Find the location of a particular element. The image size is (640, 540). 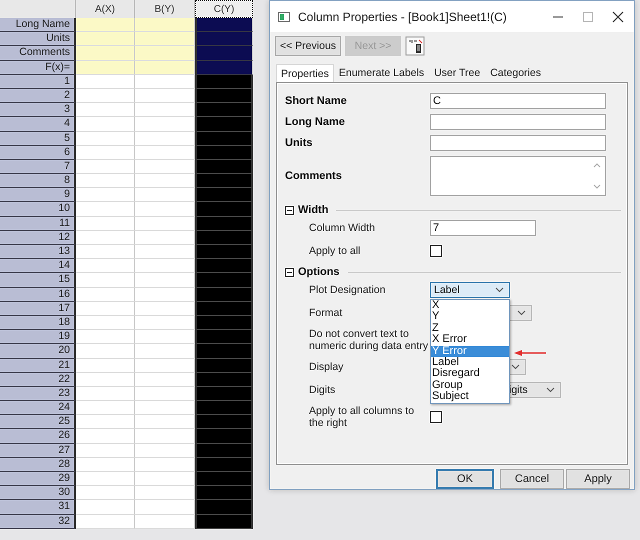

row-header: Long Name is located at coordinates (38, 25).